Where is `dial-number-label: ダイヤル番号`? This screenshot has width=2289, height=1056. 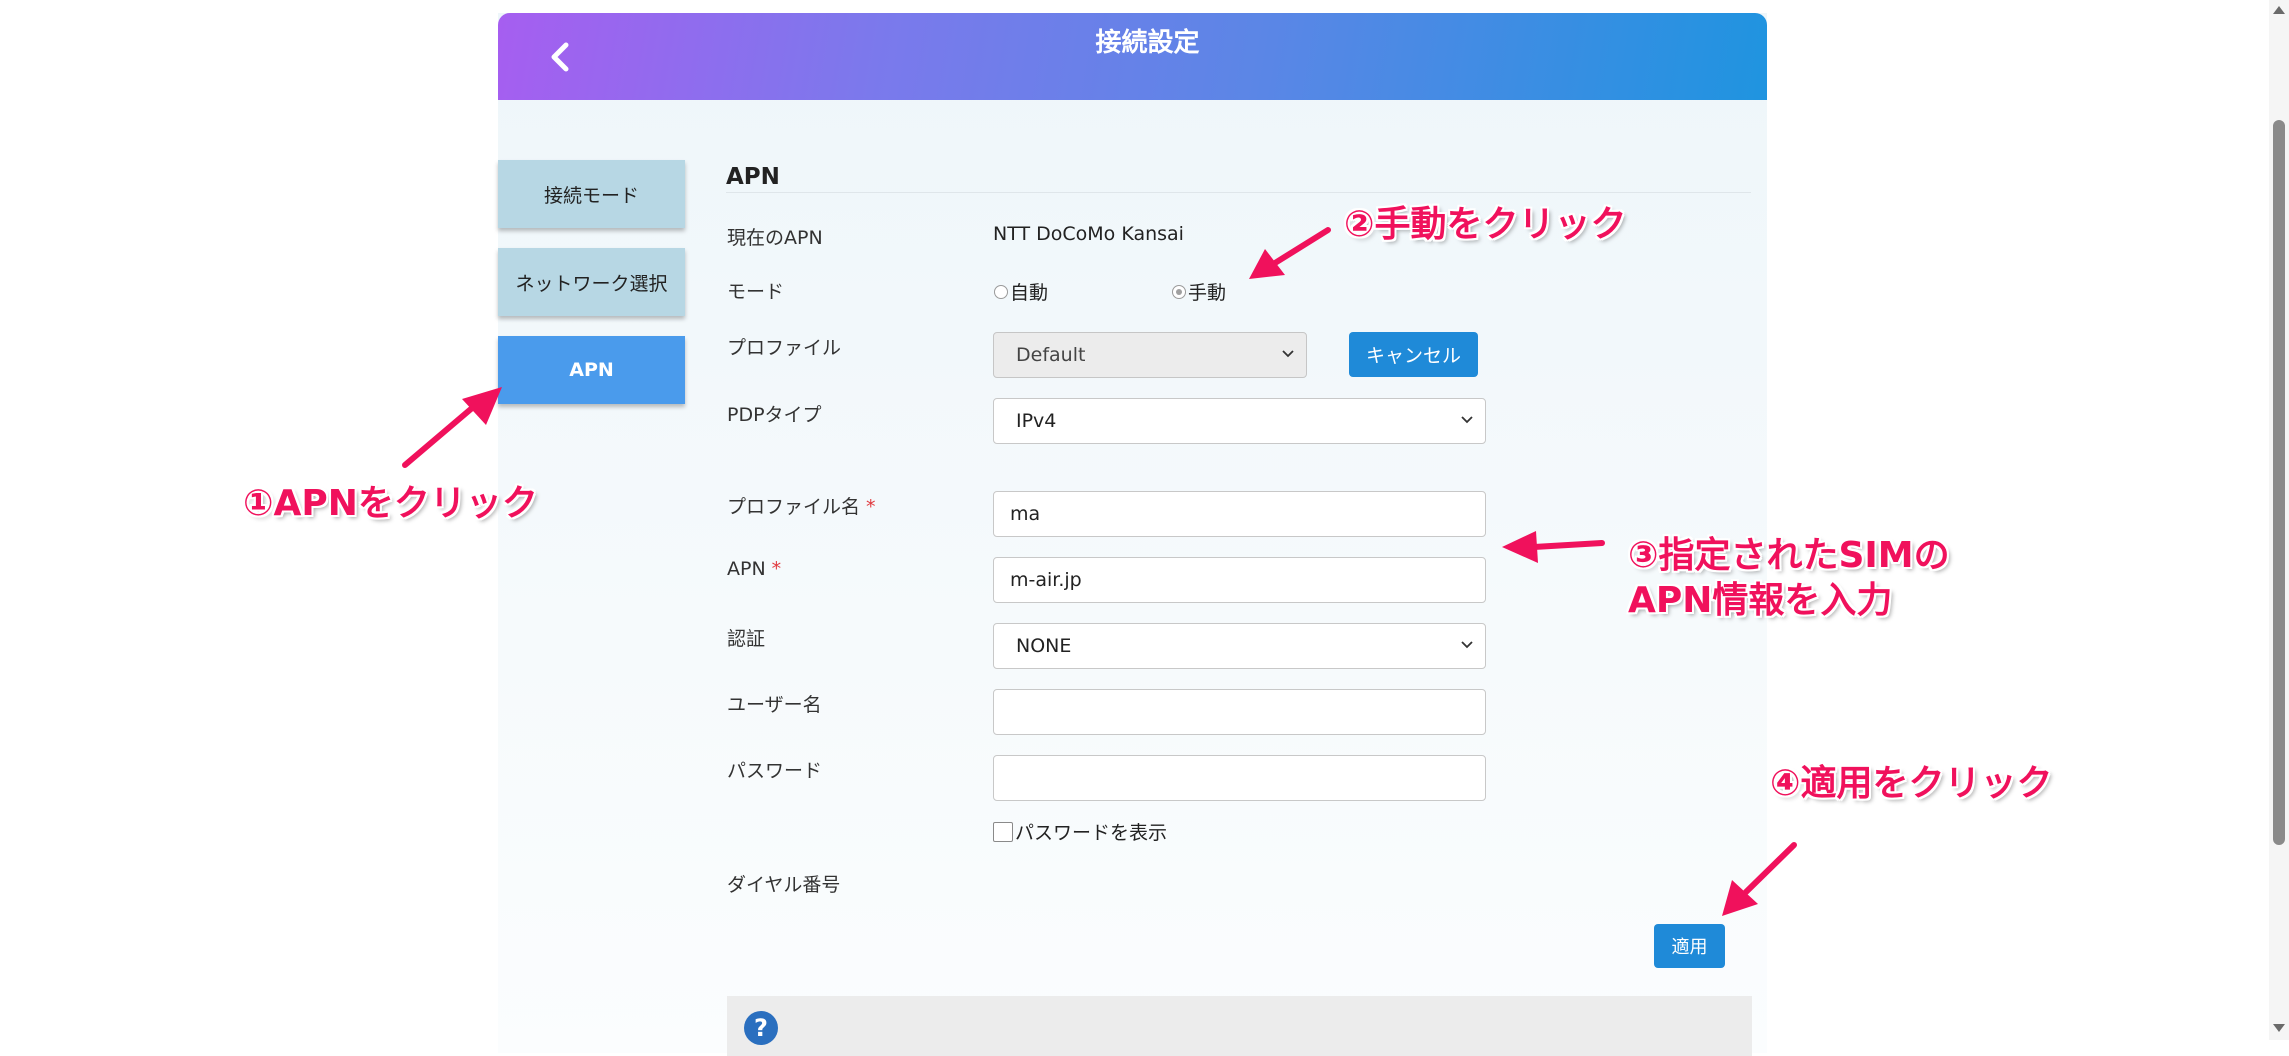
dial-number-label: ダイヤル番号 is located at coordinates (784, 885).